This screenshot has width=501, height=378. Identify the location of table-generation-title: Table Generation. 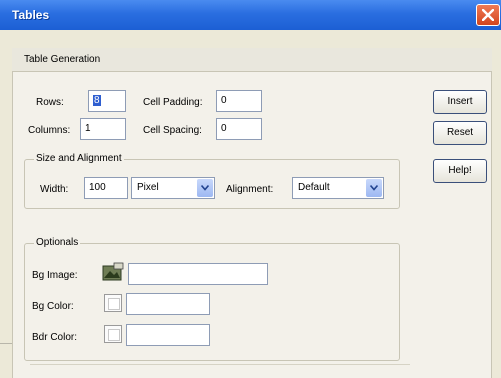
(62, 59).